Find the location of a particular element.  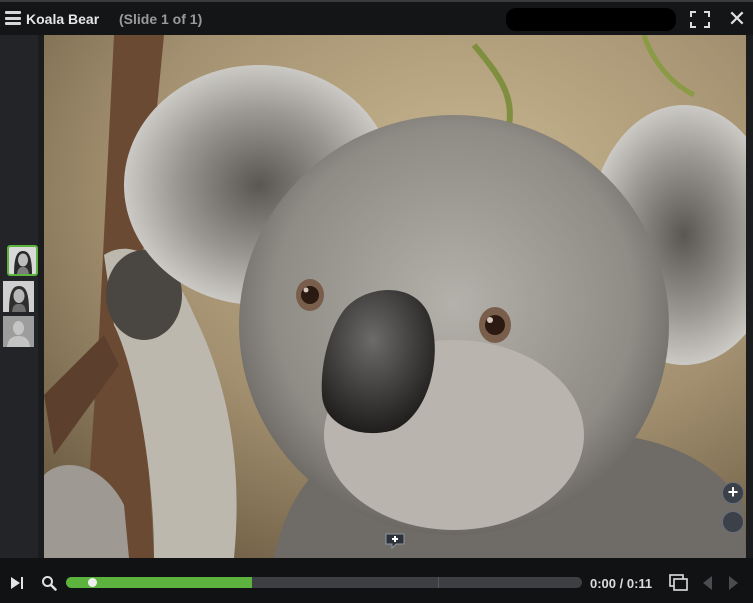

play-icon is located at coordinates (15, 583).